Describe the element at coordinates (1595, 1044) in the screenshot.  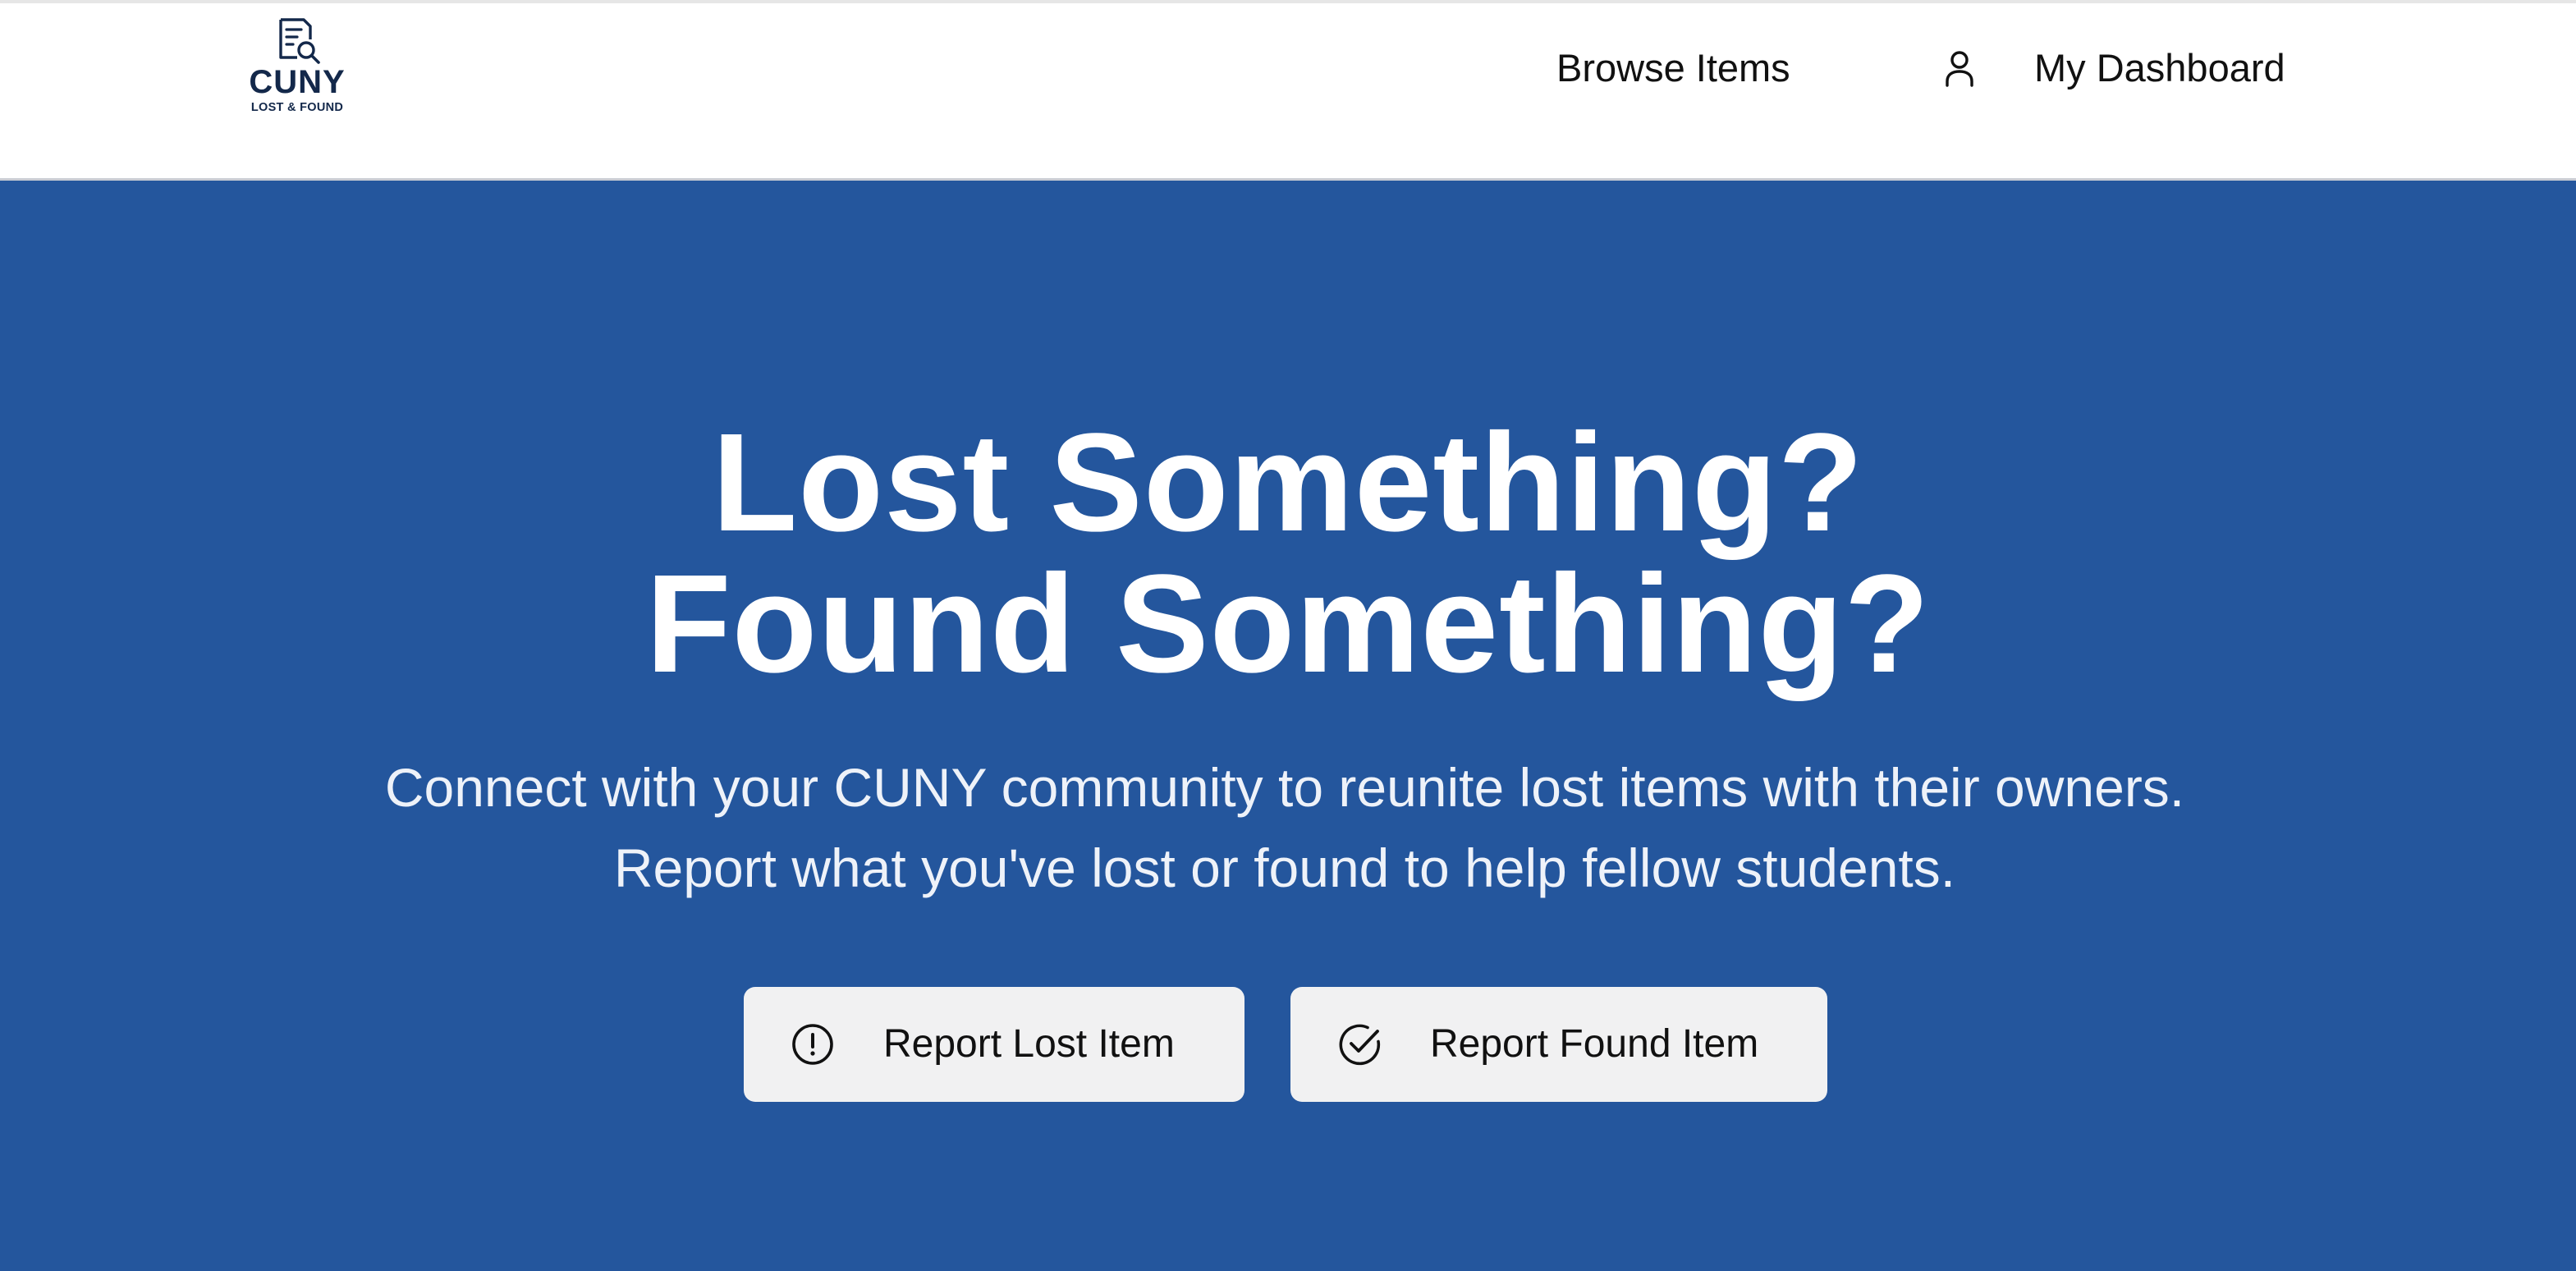
I see `report-found-item-label: Report Found Item` at that location.